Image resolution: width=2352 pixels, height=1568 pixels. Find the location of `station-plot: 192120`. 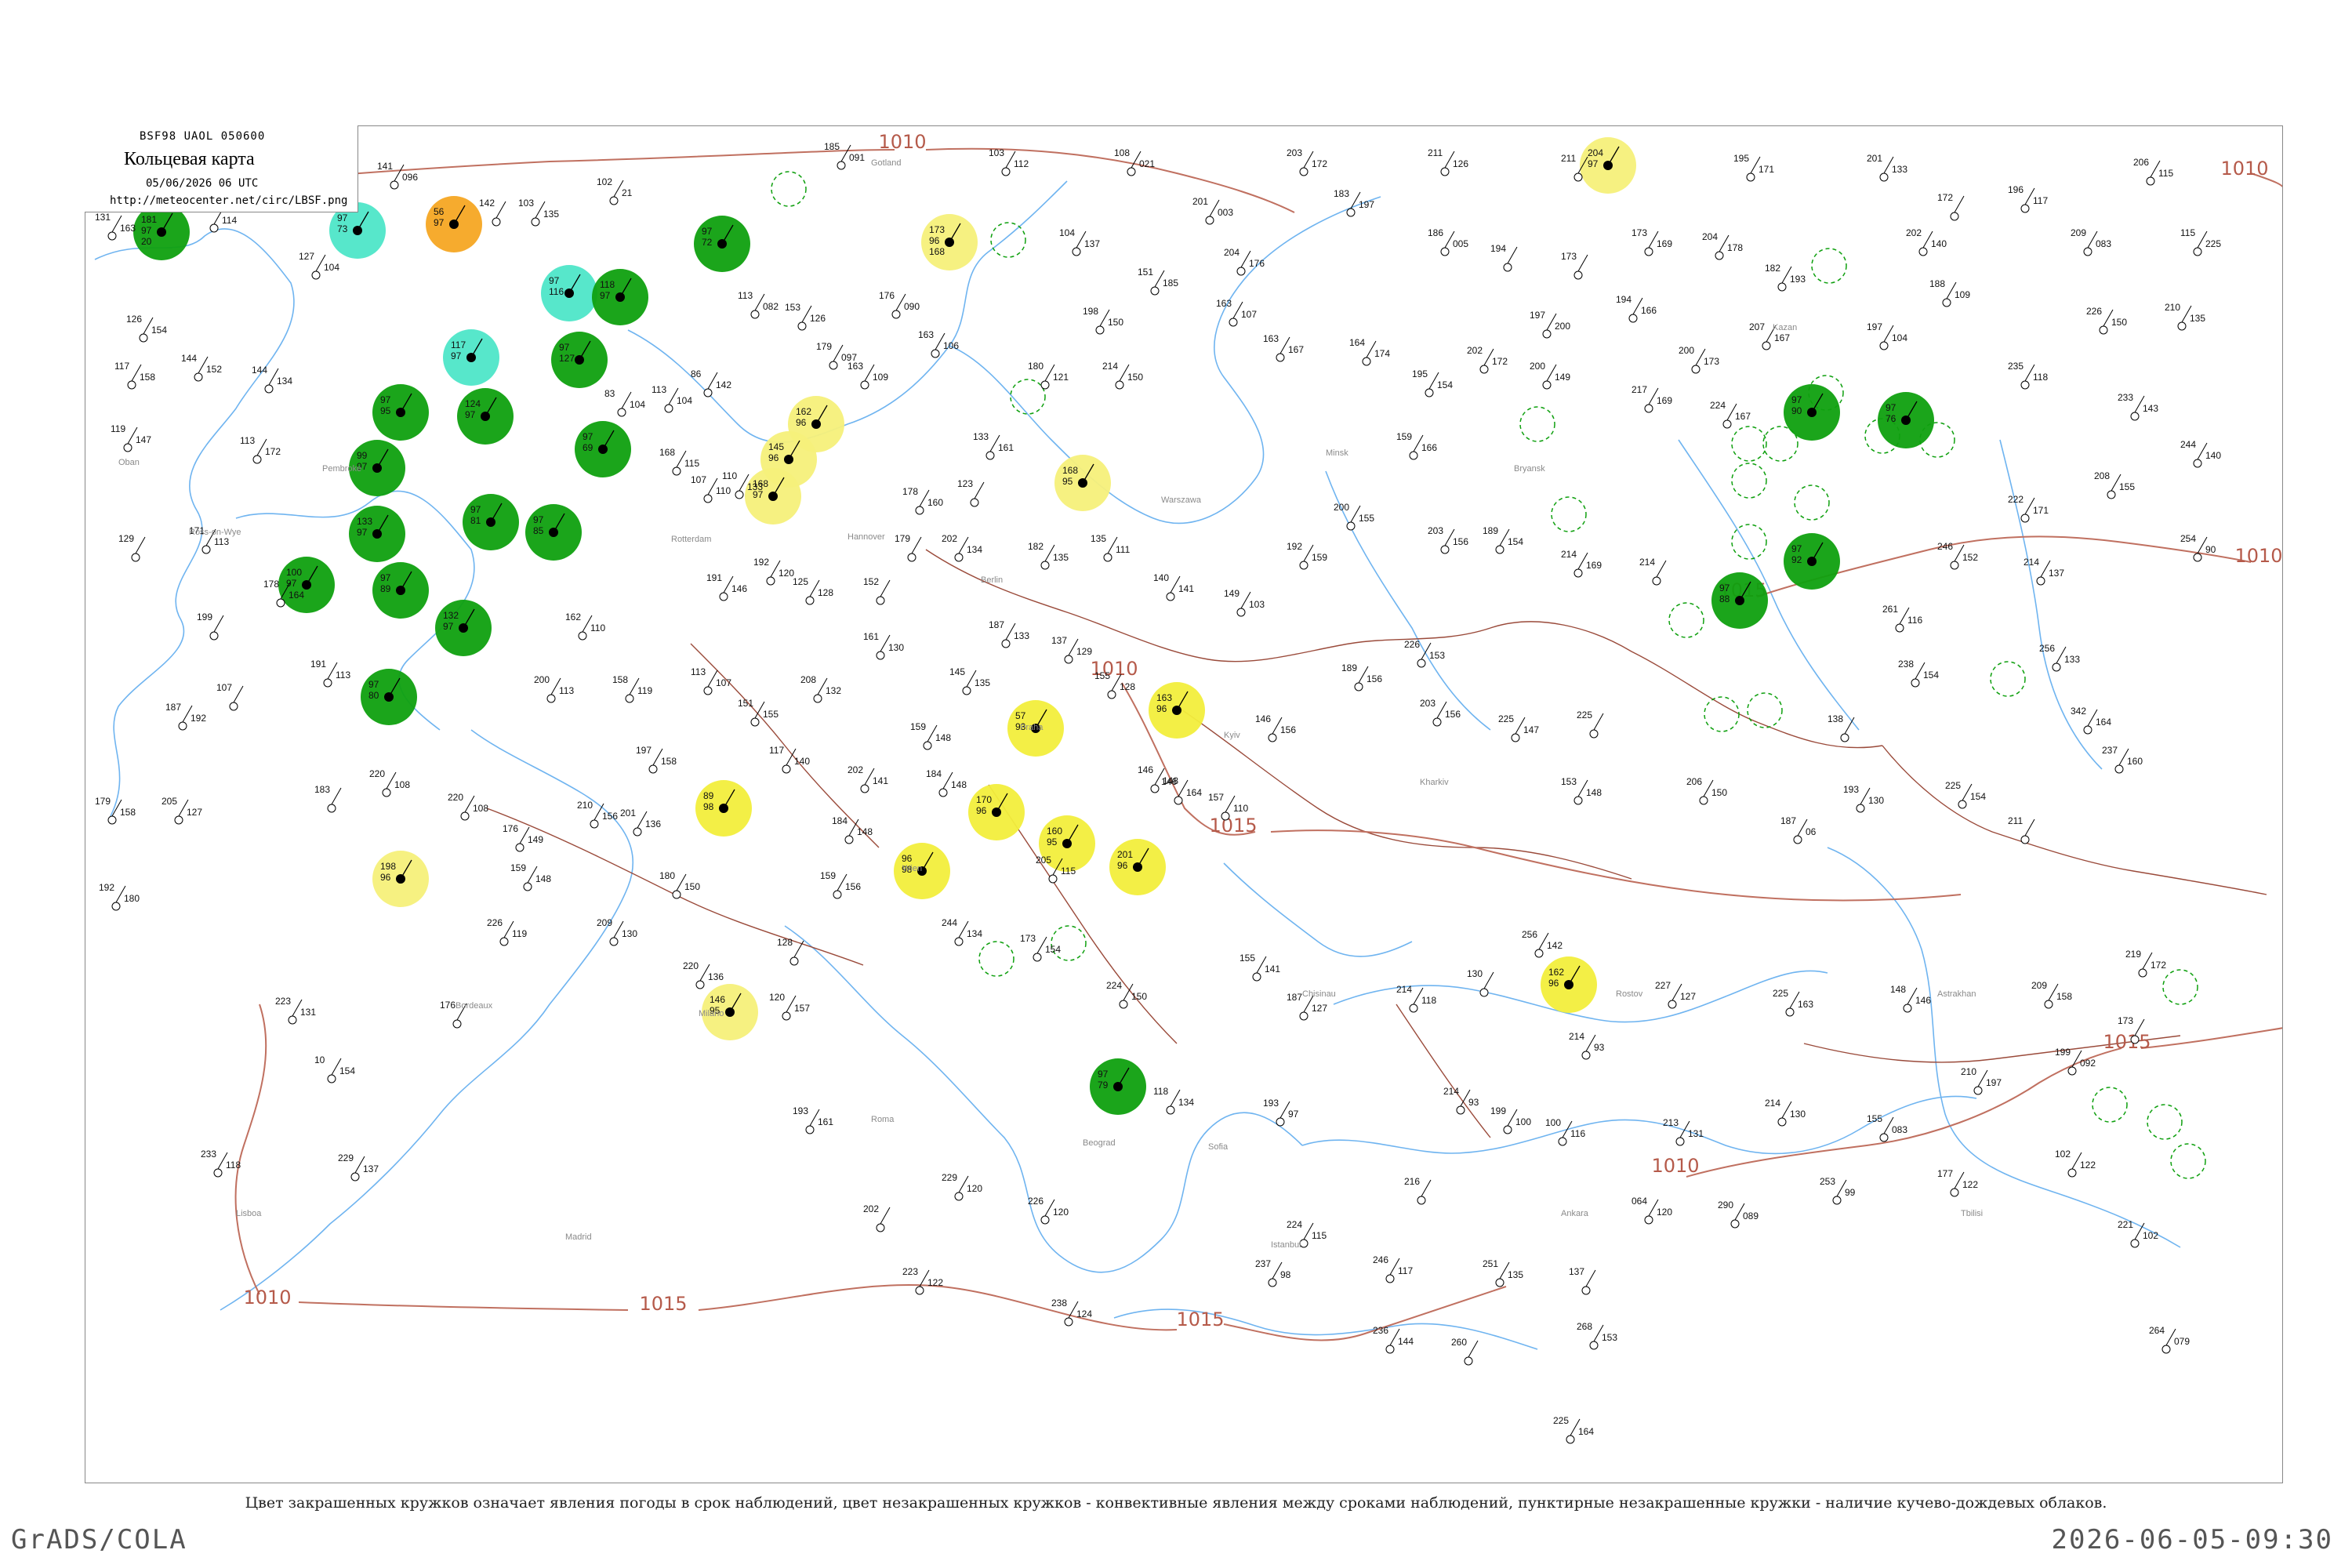

station-plot: 192120 is located at coordinates (773, 571).